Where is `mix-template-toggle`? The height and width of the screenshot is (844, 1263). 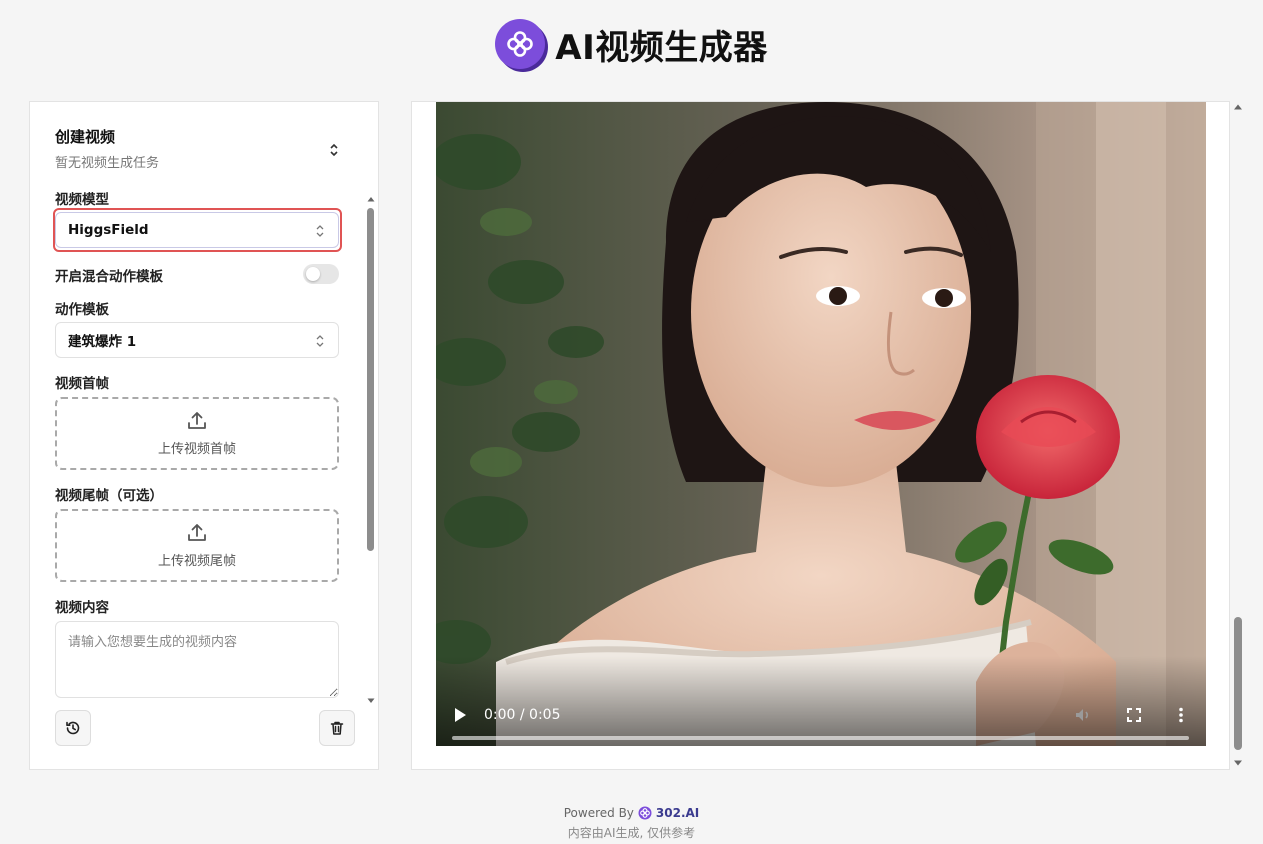 mix-template-toggle is located at coordinates (321, 274).